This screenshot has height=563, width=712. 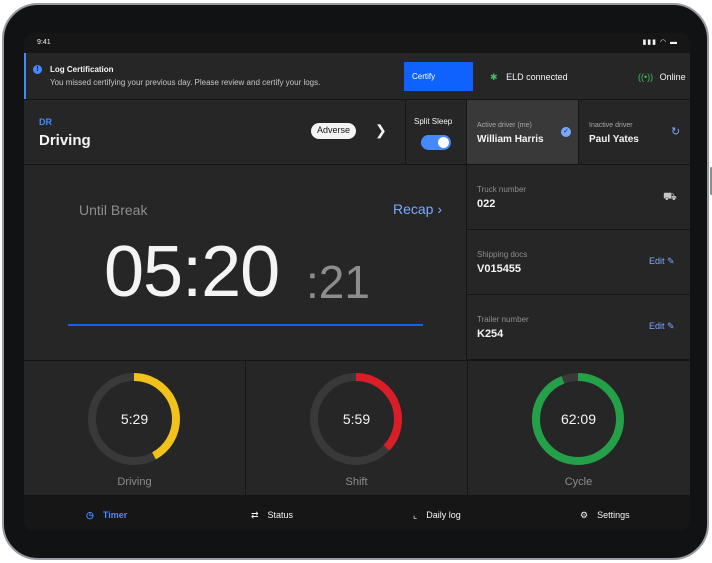 What do you see at coordinates (578, 327) in the screenshot?
I see `trailer-number-card: Trailer number K254 Edit ✎` at bounding box center [578, 327].